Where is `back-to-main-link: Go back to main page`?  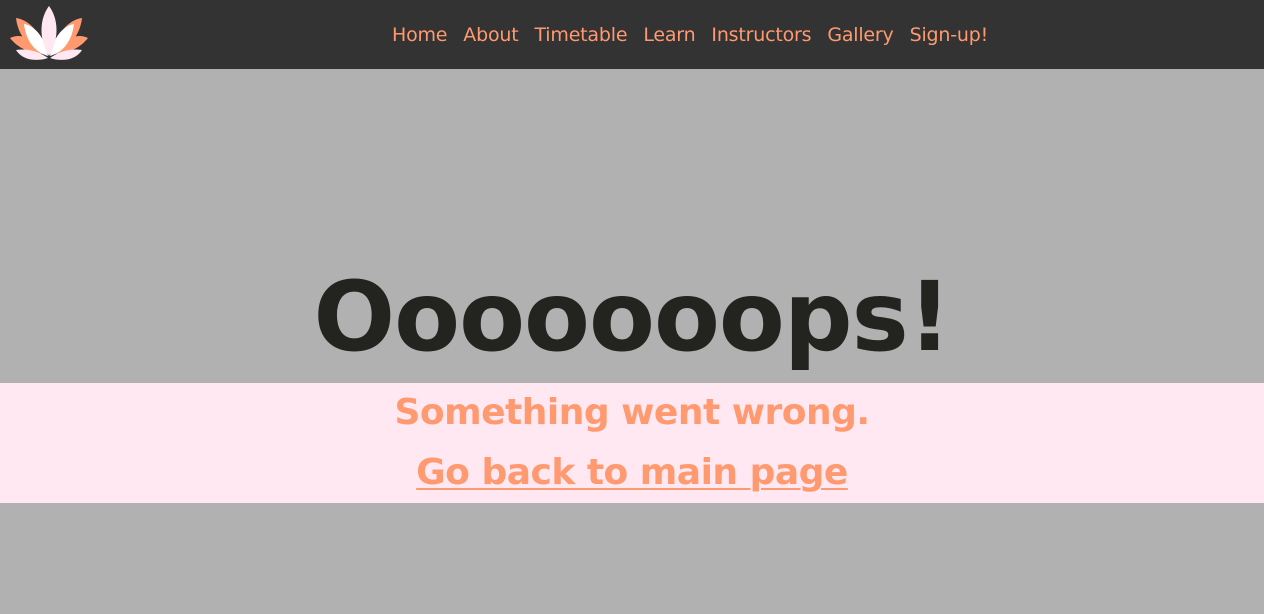 back-to-main-link: Go back to main page is located at coordinates (632, 472).